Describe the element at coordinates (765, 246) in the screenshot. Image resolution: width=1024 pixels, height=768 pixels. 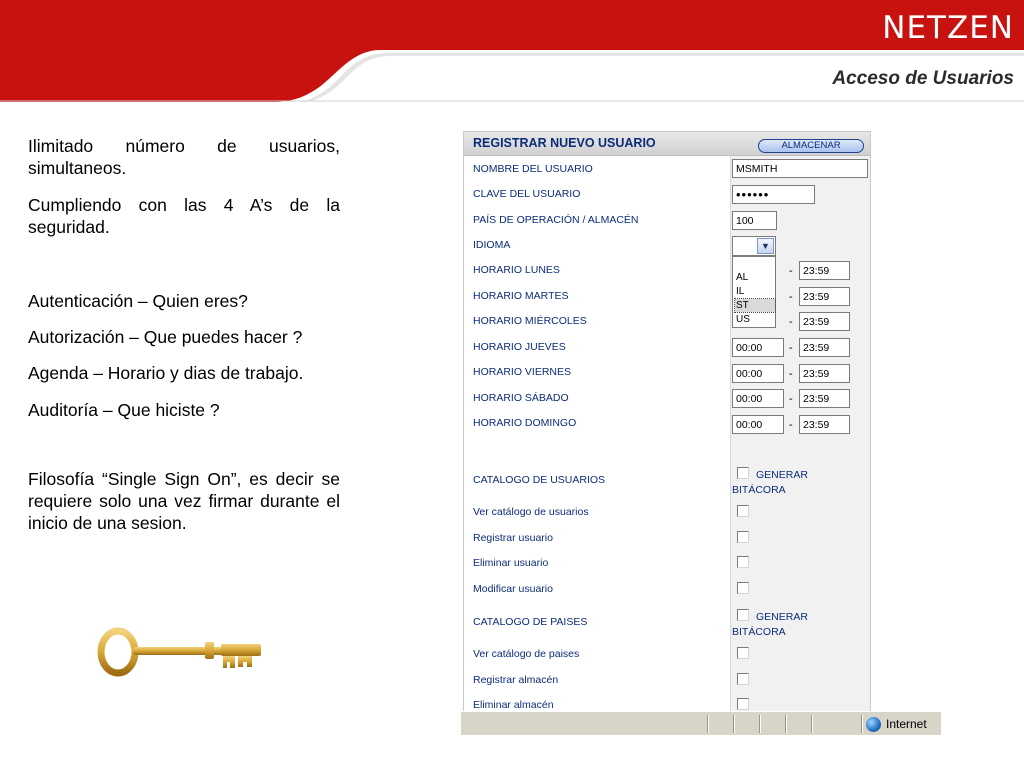
I see `chevron-down-icon: ▼` at that location.